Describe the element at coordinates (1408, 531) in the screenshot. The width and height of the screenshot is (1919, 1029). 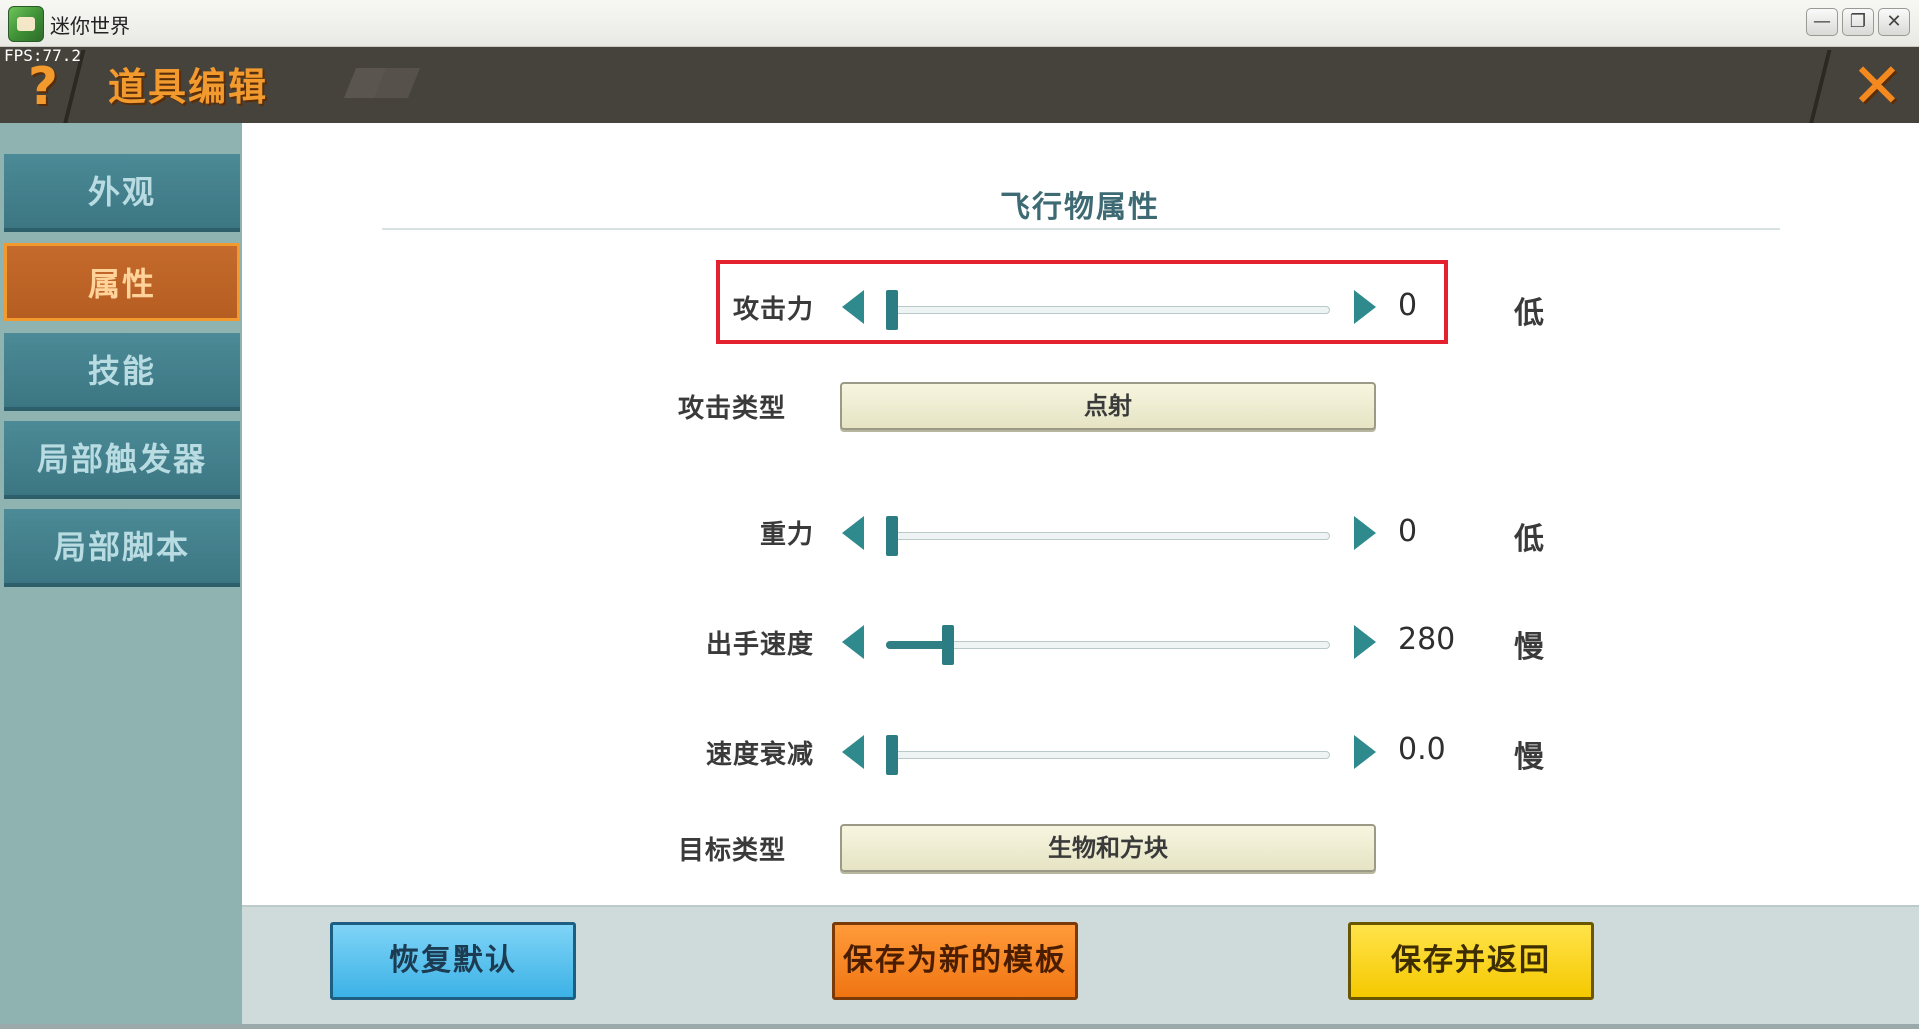
I see `gravity-value: 0` at that location.